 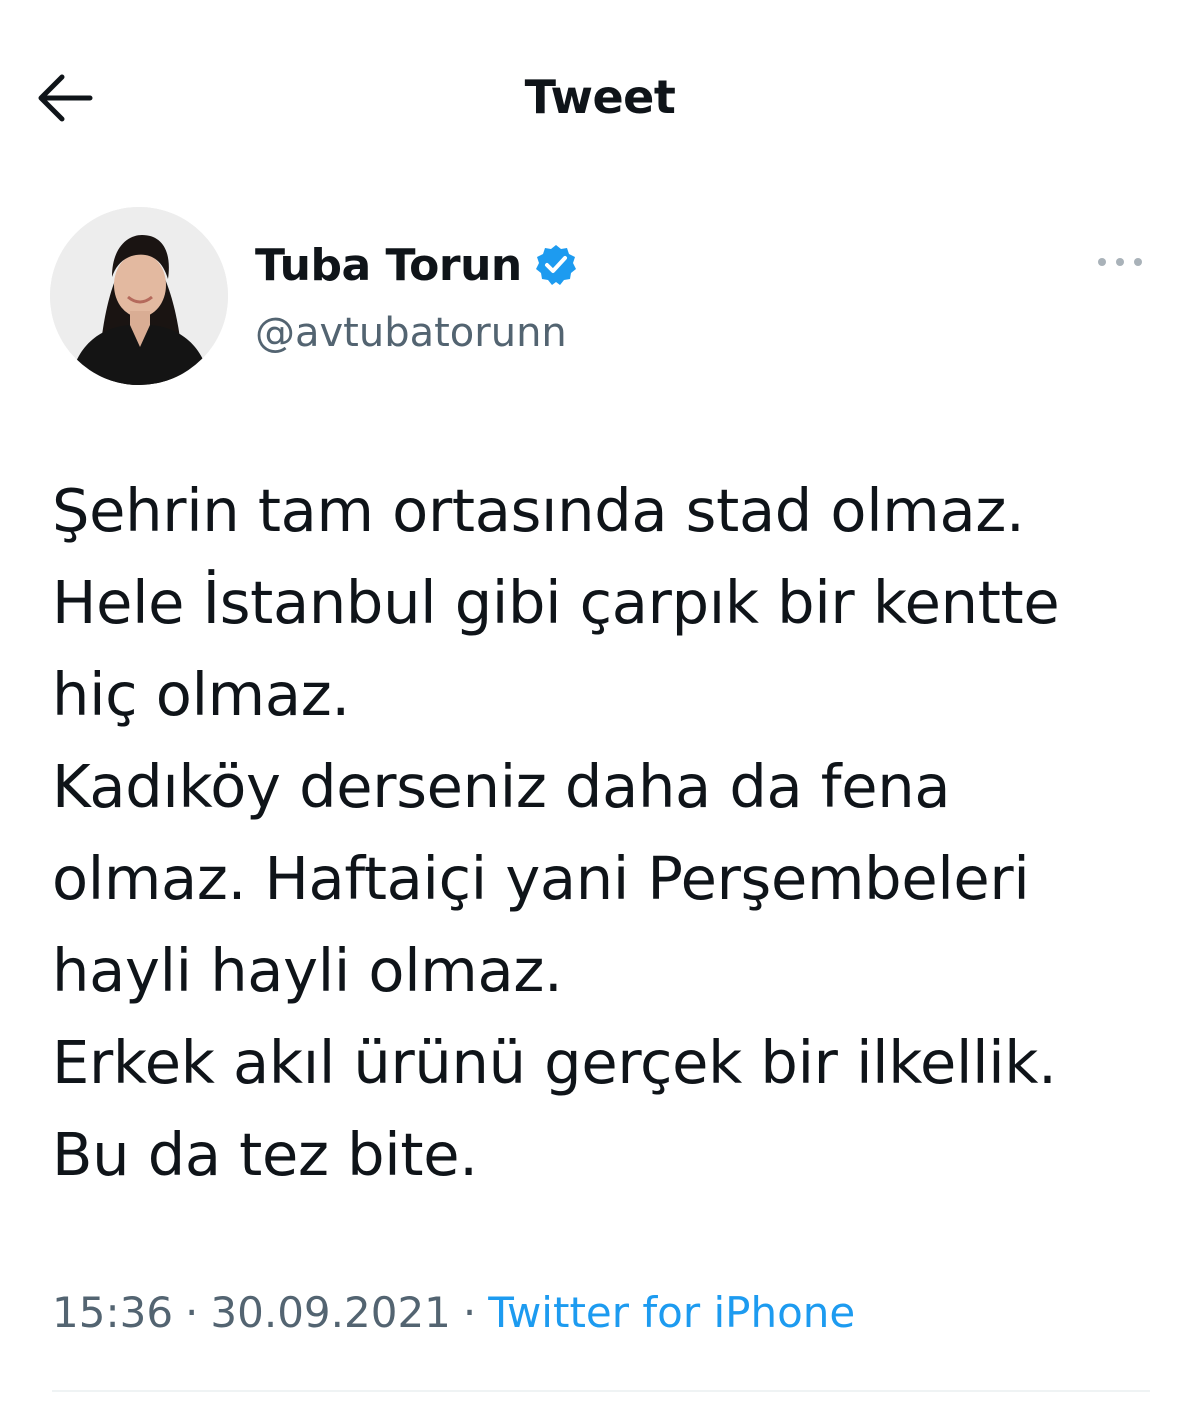 What do you see at coordinates (112, 1312) in the screenshot?
I see `tweet-time: 15:36` at bounding box center [112, 1312].